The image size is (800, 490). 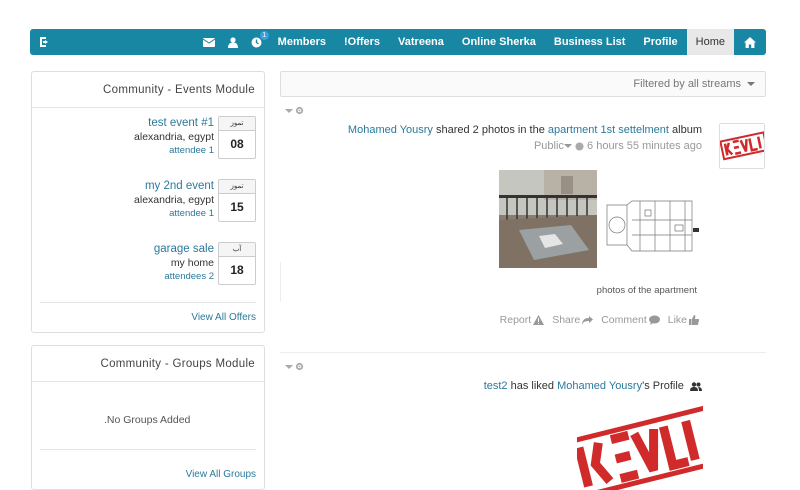 What do you see at coordinates (184, 249) in the screenshot?
I see `event-name: garage sale` at bounding box center [184, 249].